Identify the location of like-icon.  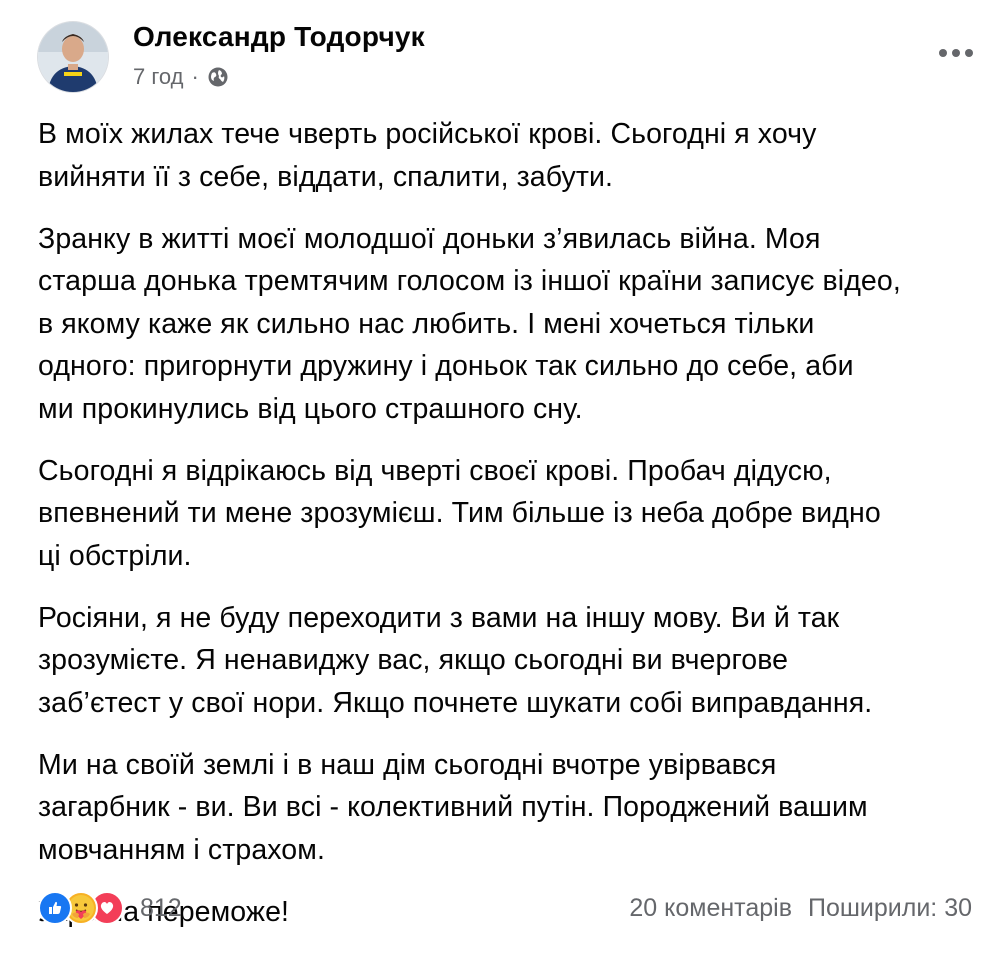
(55, 908).